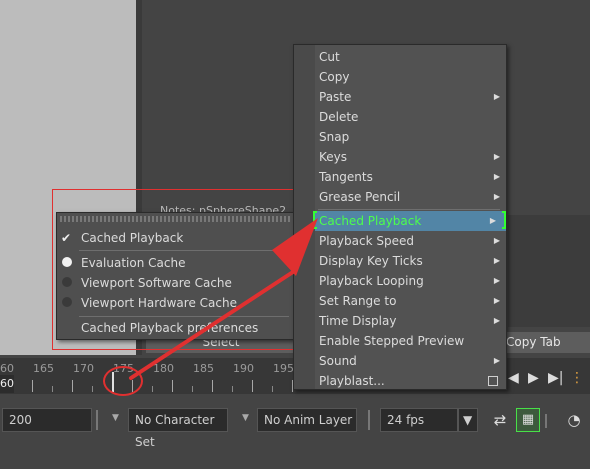 This screenshot has width=590, height=469. What do you see at coordinates (283, 368) in the screenshot?
I see `tick-label: 195` at bounding box center [283, 368].